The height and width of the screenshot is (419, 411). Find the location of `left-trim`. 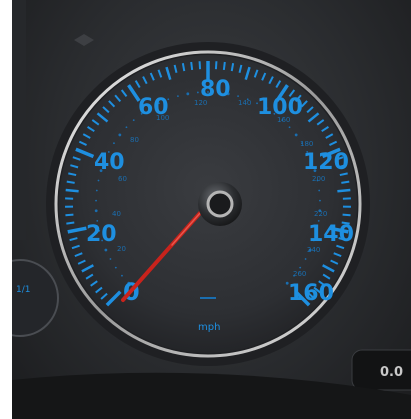

left-trim is located at coordinates (19, 120).